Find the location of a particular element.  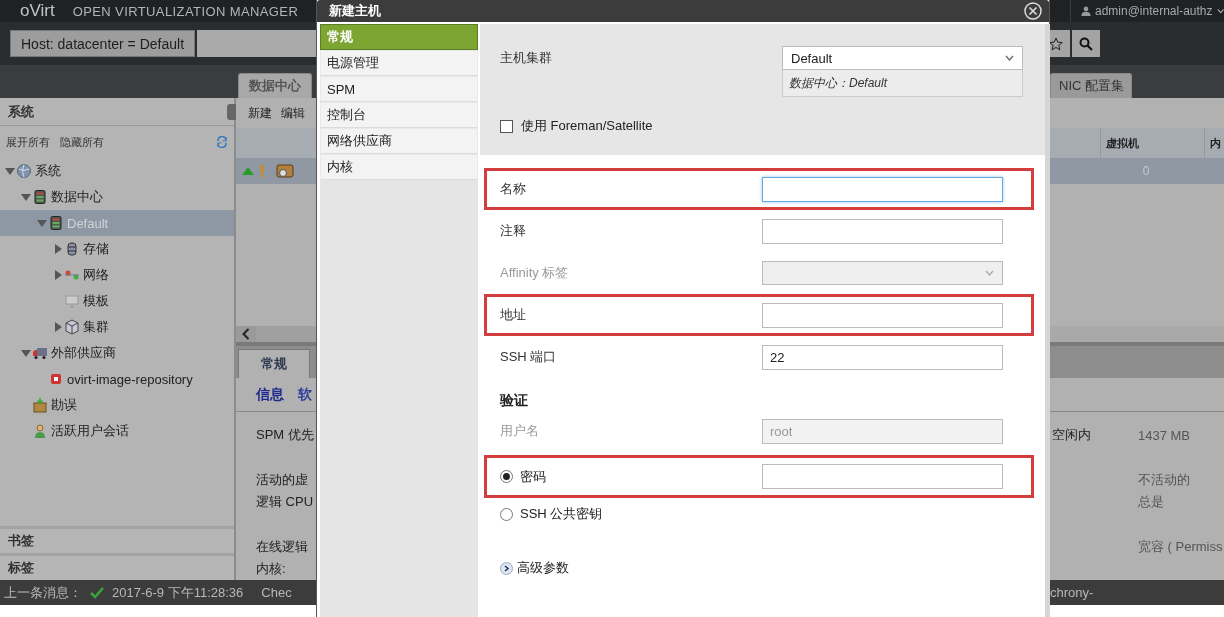

monitor-icon is located at coordinates (72, 301).